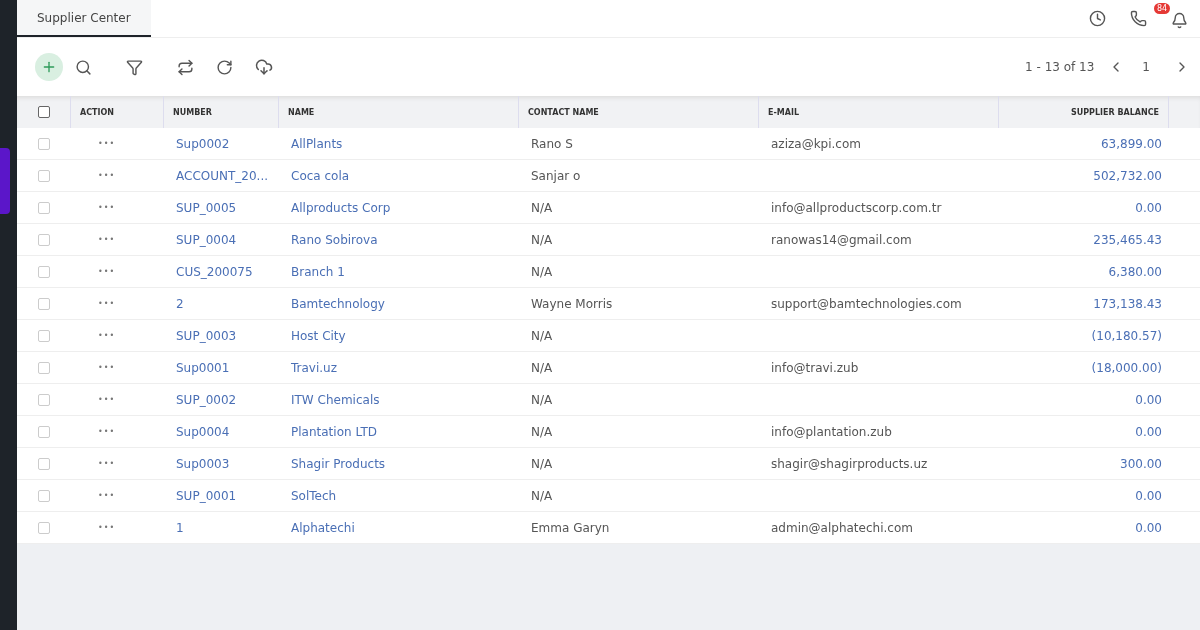  Describe the element at coordinates (134, 67) in the screenshot. I see `filter-icon` at that location.